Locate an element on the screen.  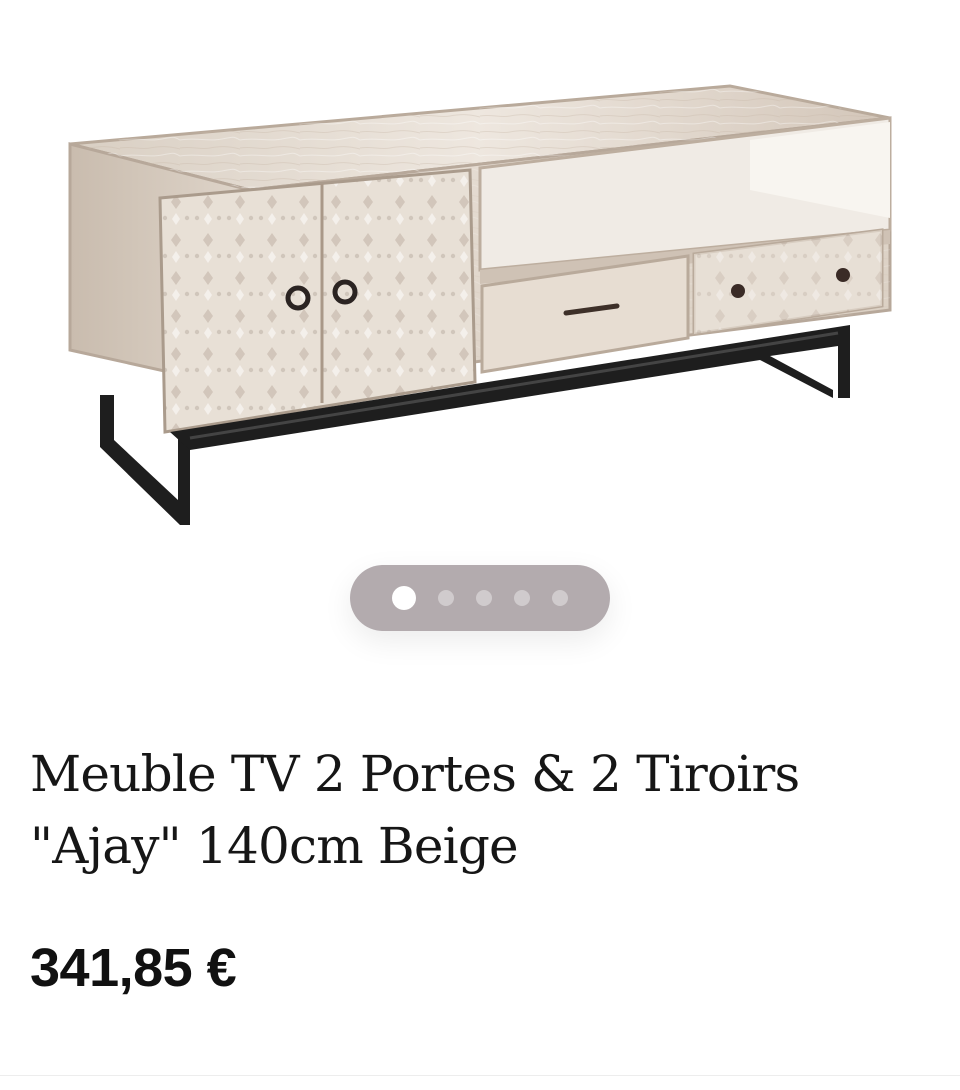
product-title-line-2: "Ajay" 140cm Beige is located at coordinates (274, 846).